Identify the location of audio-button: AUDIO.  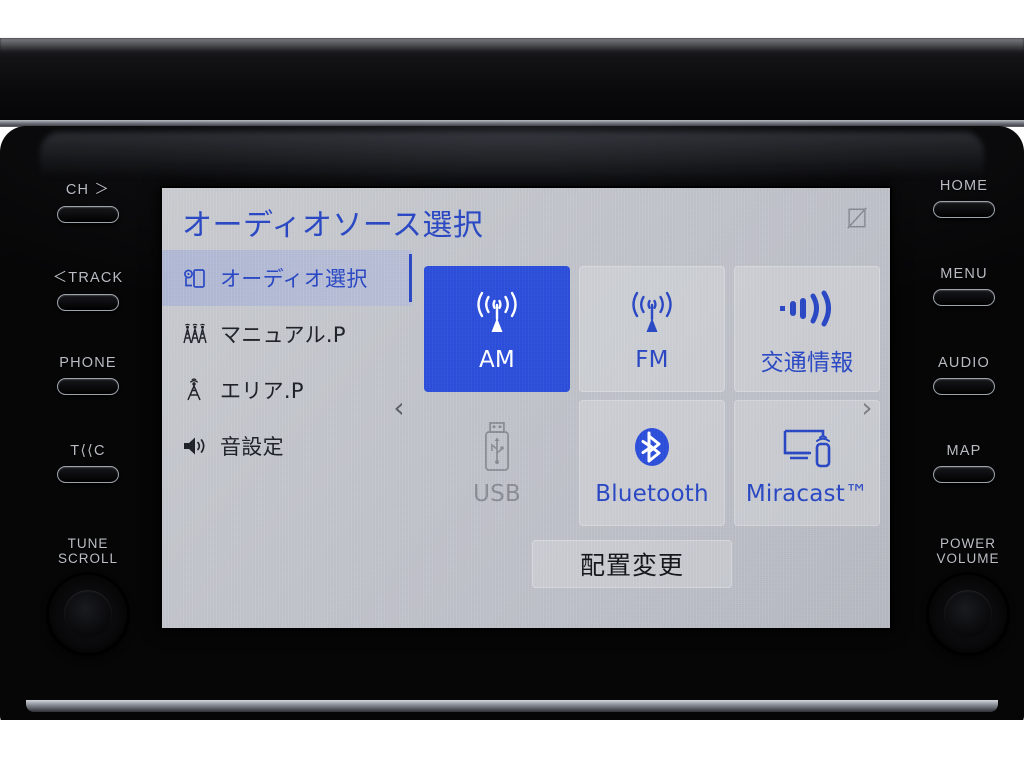
(962, 375).